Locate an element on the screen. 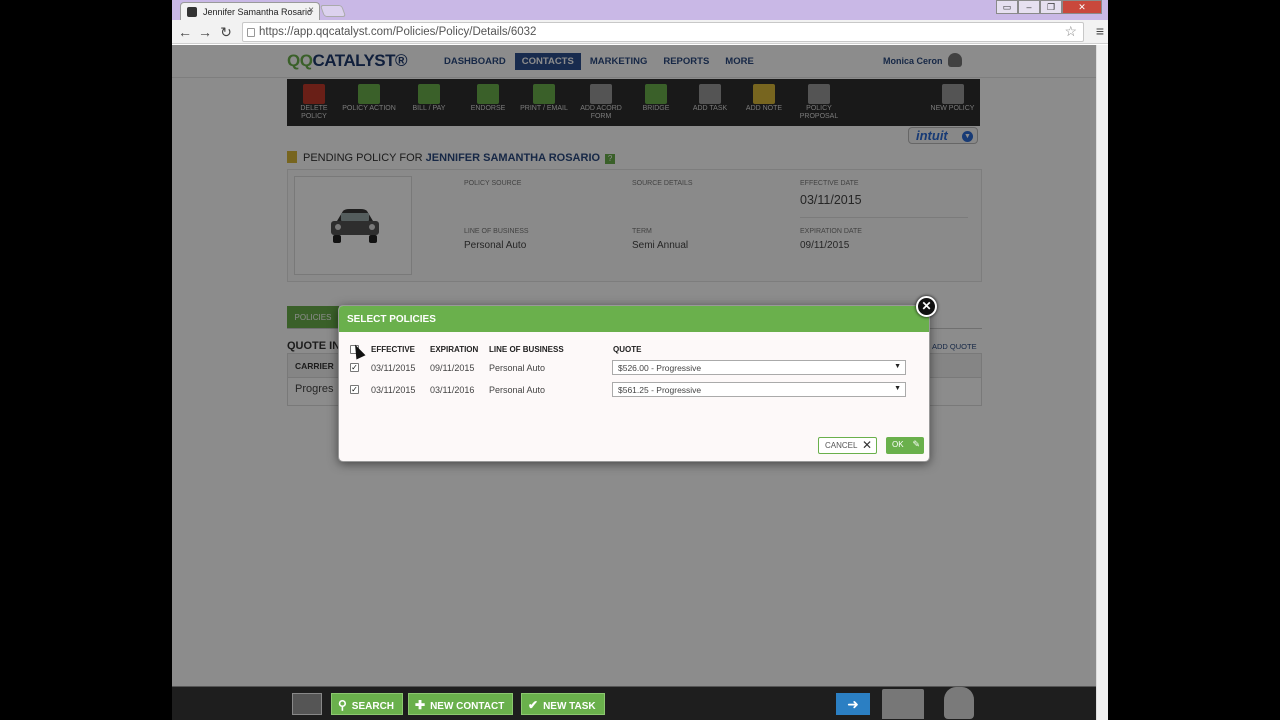 This screenshot has height=720, width=1280. ok-button: OK ✎ is located at coordinates (905, 445).